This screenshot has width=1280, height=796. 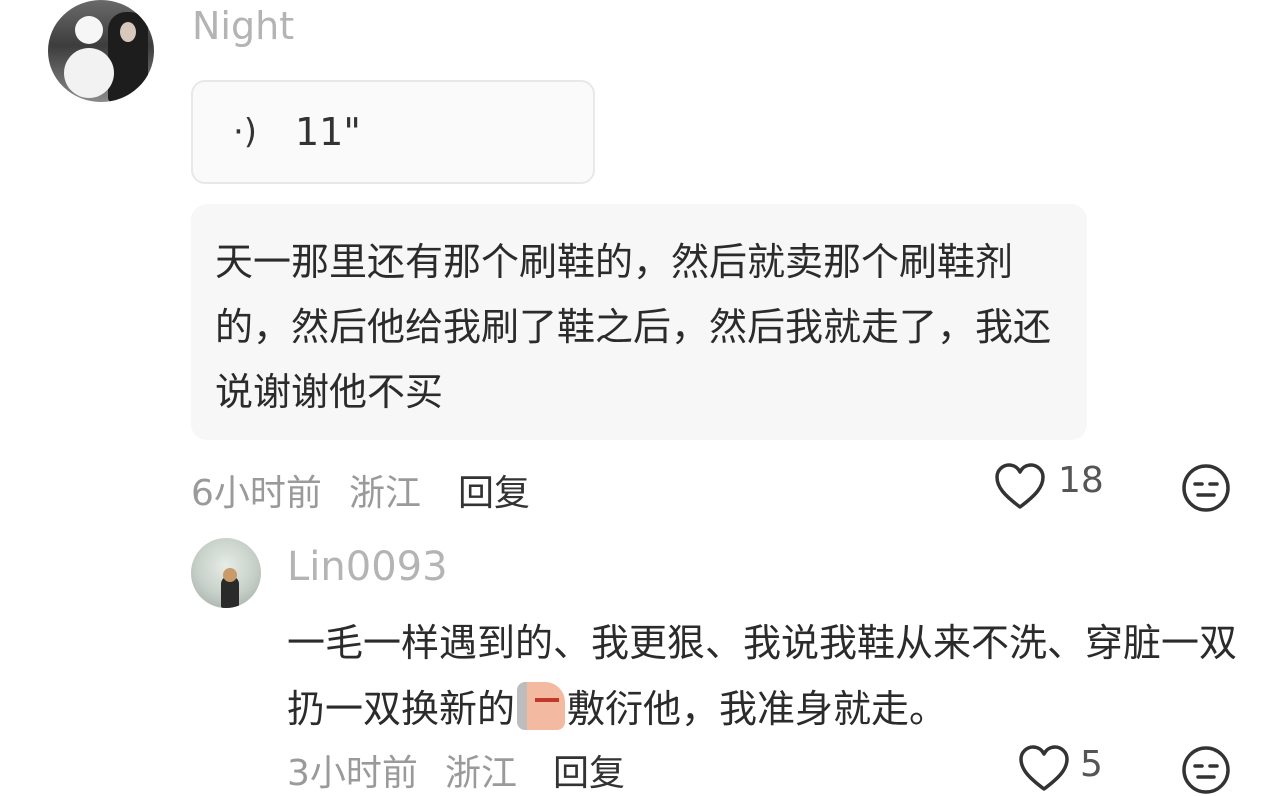 I want to click on peeking-sticker-icon, so click(x=541, y=706).